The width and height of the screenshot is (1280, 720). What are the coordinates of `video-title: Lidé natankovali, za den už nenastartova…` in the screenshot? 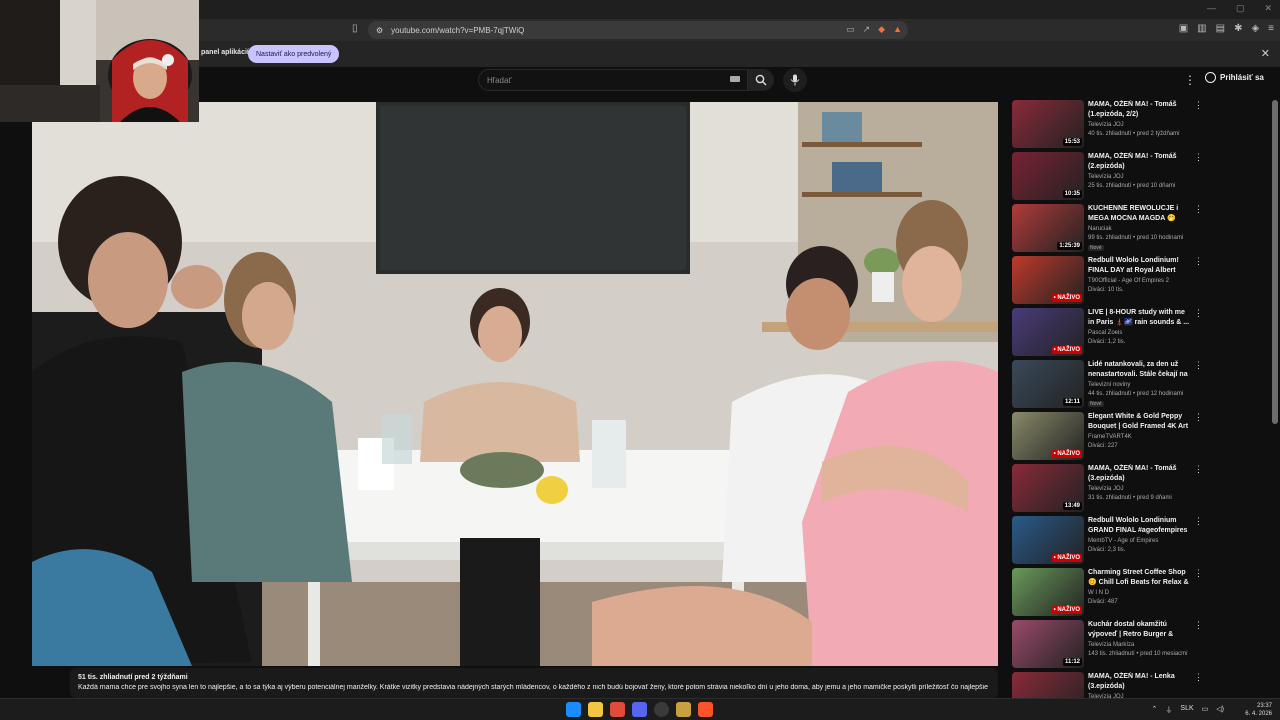 It's located at (1140, 370).